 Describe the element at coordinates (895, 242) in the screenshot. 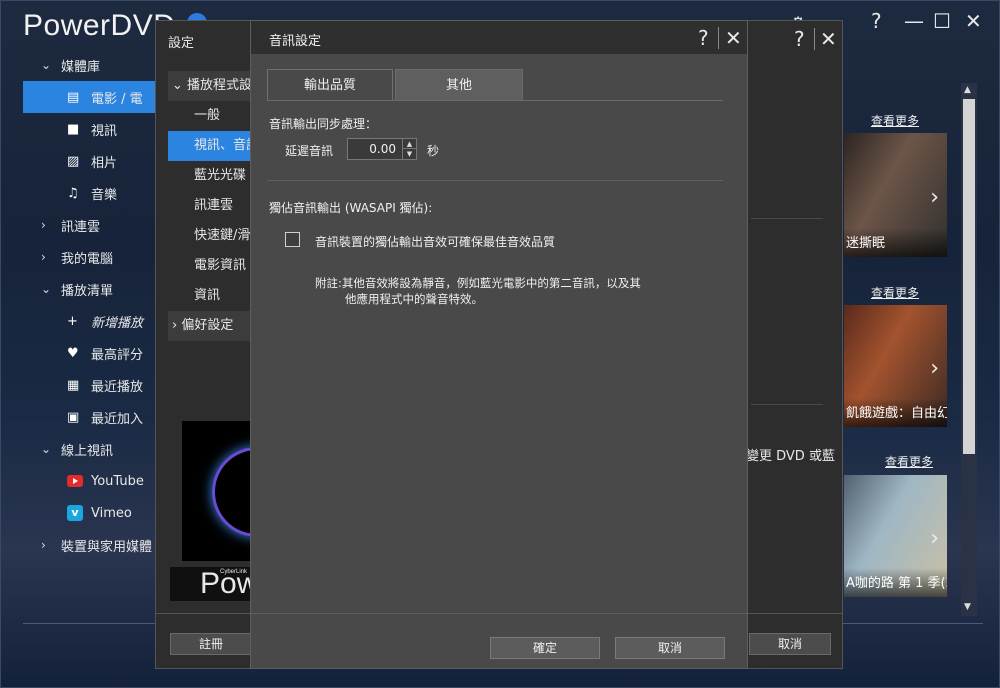

I see `media-card-caption: 迷撕眠` at that location.